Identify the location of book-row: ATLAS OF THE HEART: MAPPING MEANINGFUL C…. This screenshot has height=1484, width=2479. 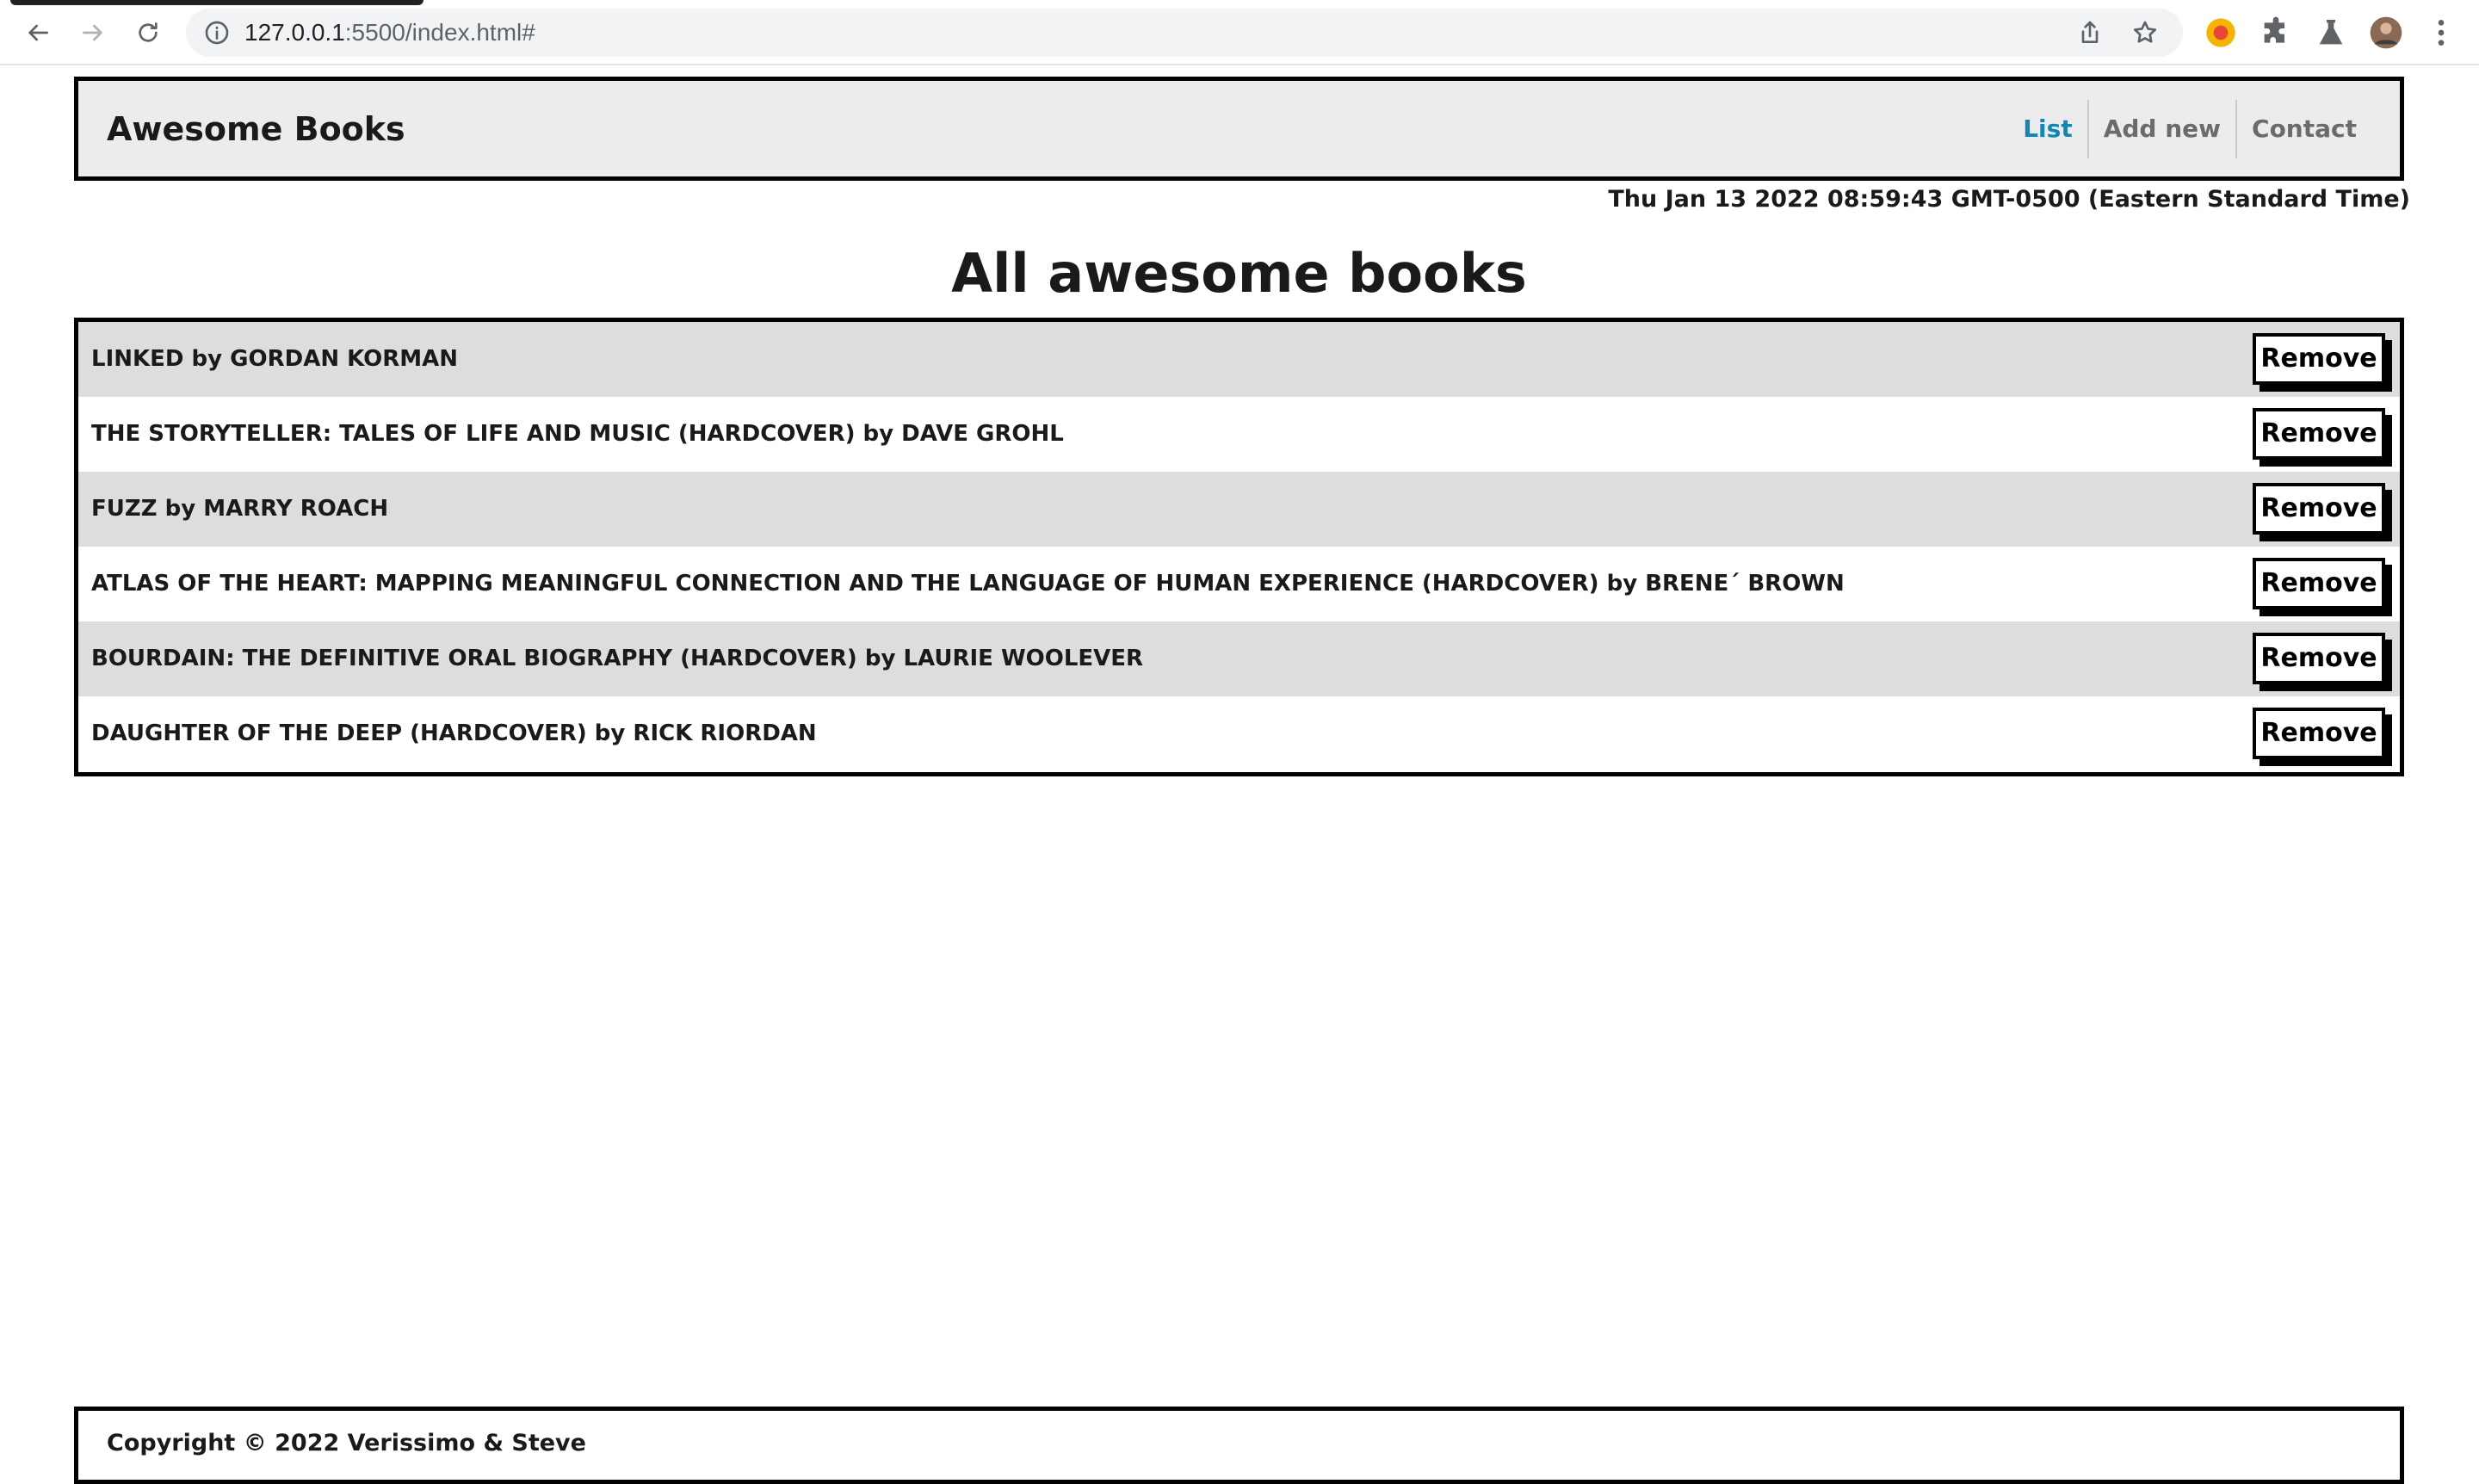
(1239, 584).